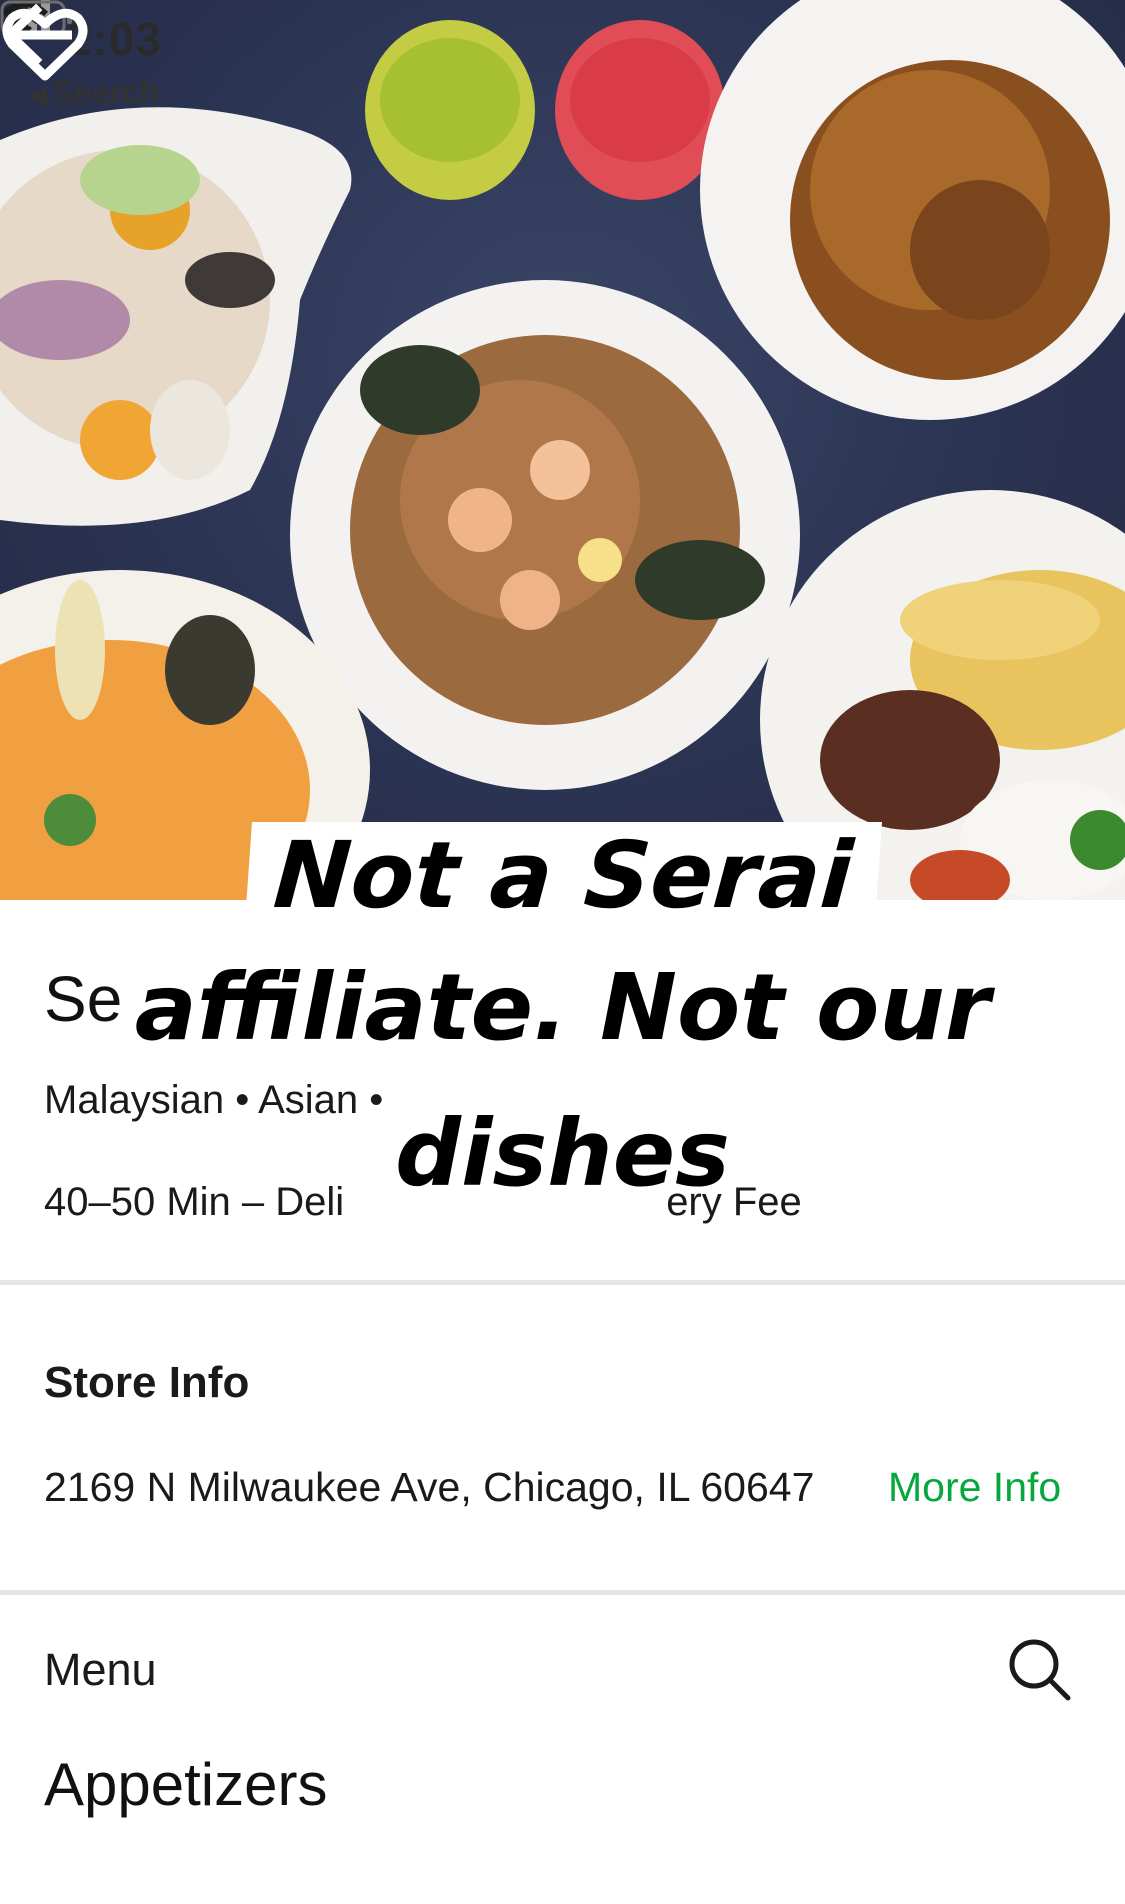 The height and width of the screenshot is (1904, 1125). Describe the element at coordinates (45, 45) in the screenshot. I see `heart-icon` at that location.